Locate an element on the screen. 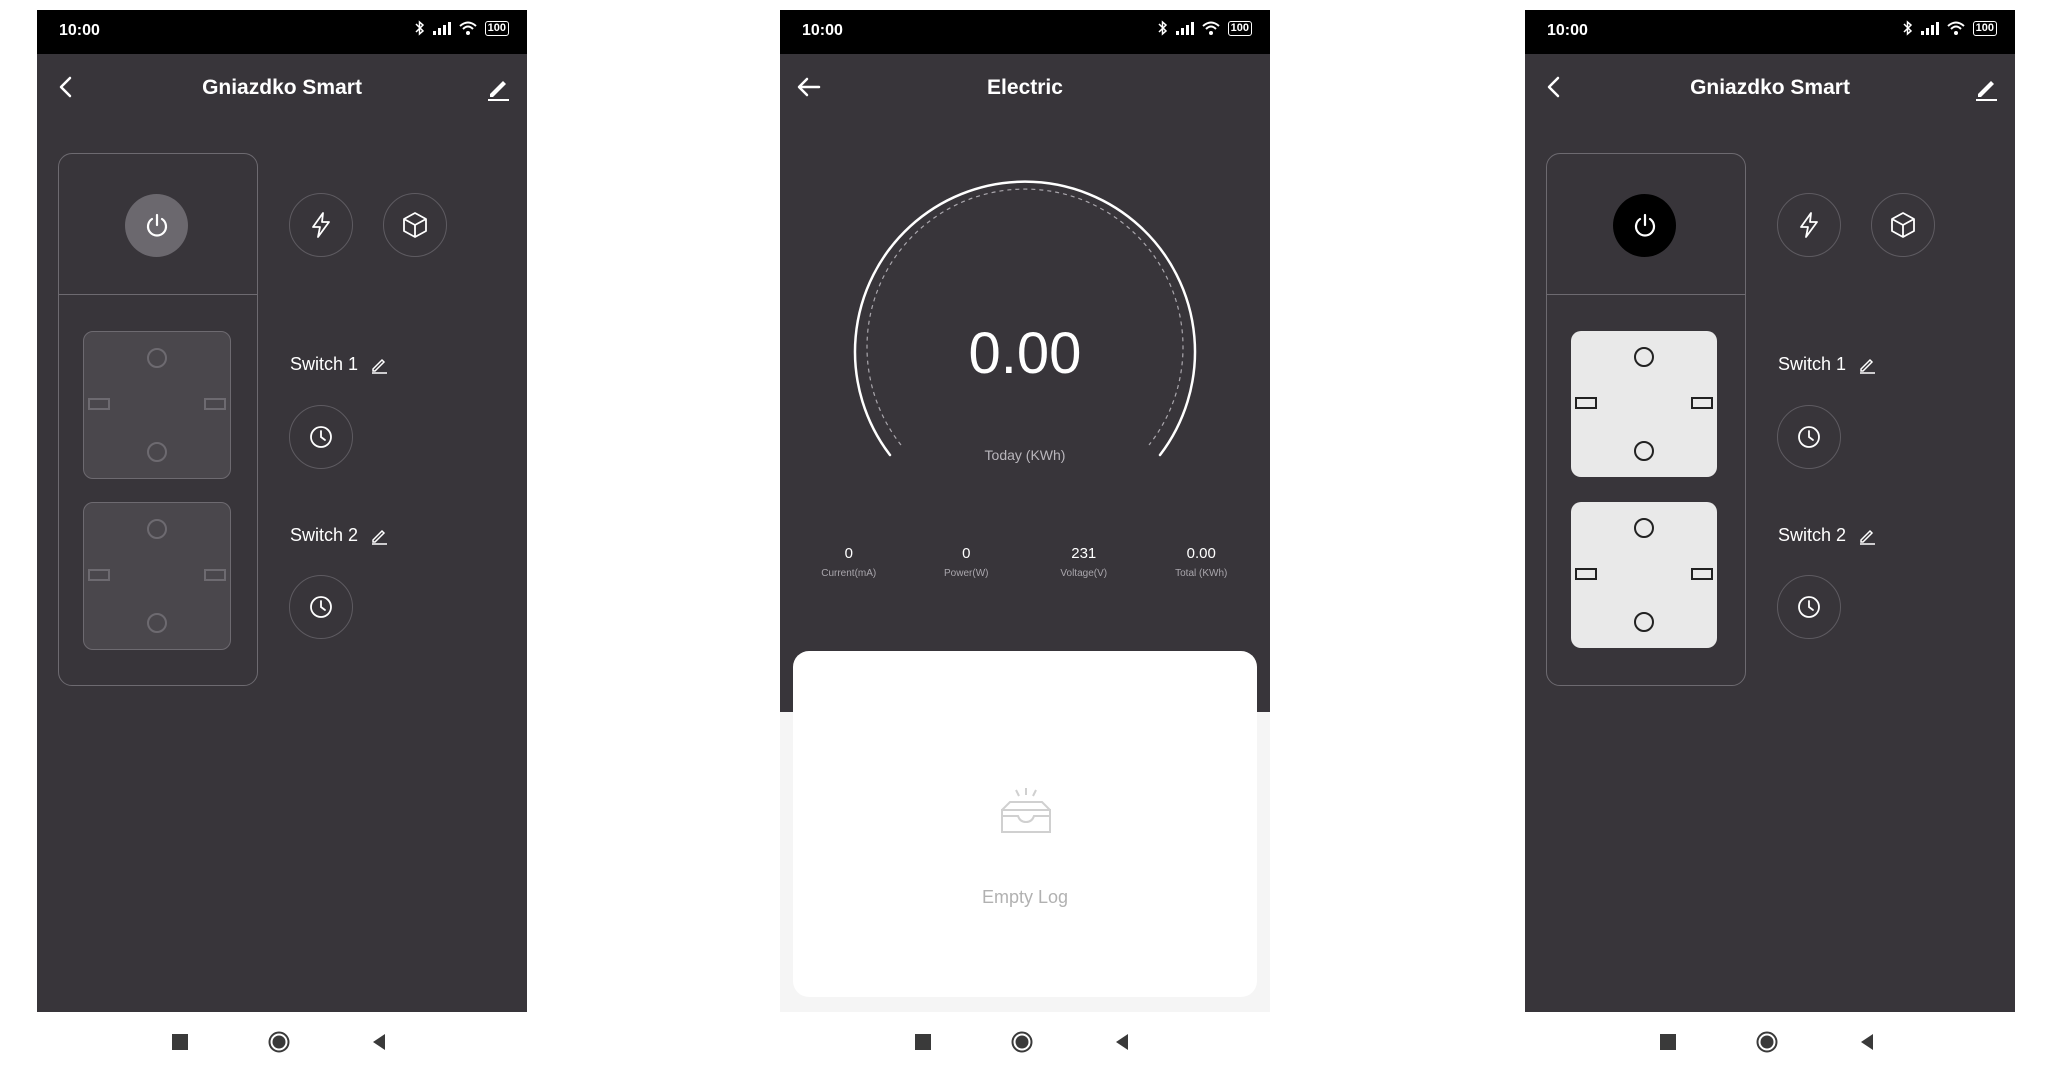  cube-icon is located at coordinates (415, 225).